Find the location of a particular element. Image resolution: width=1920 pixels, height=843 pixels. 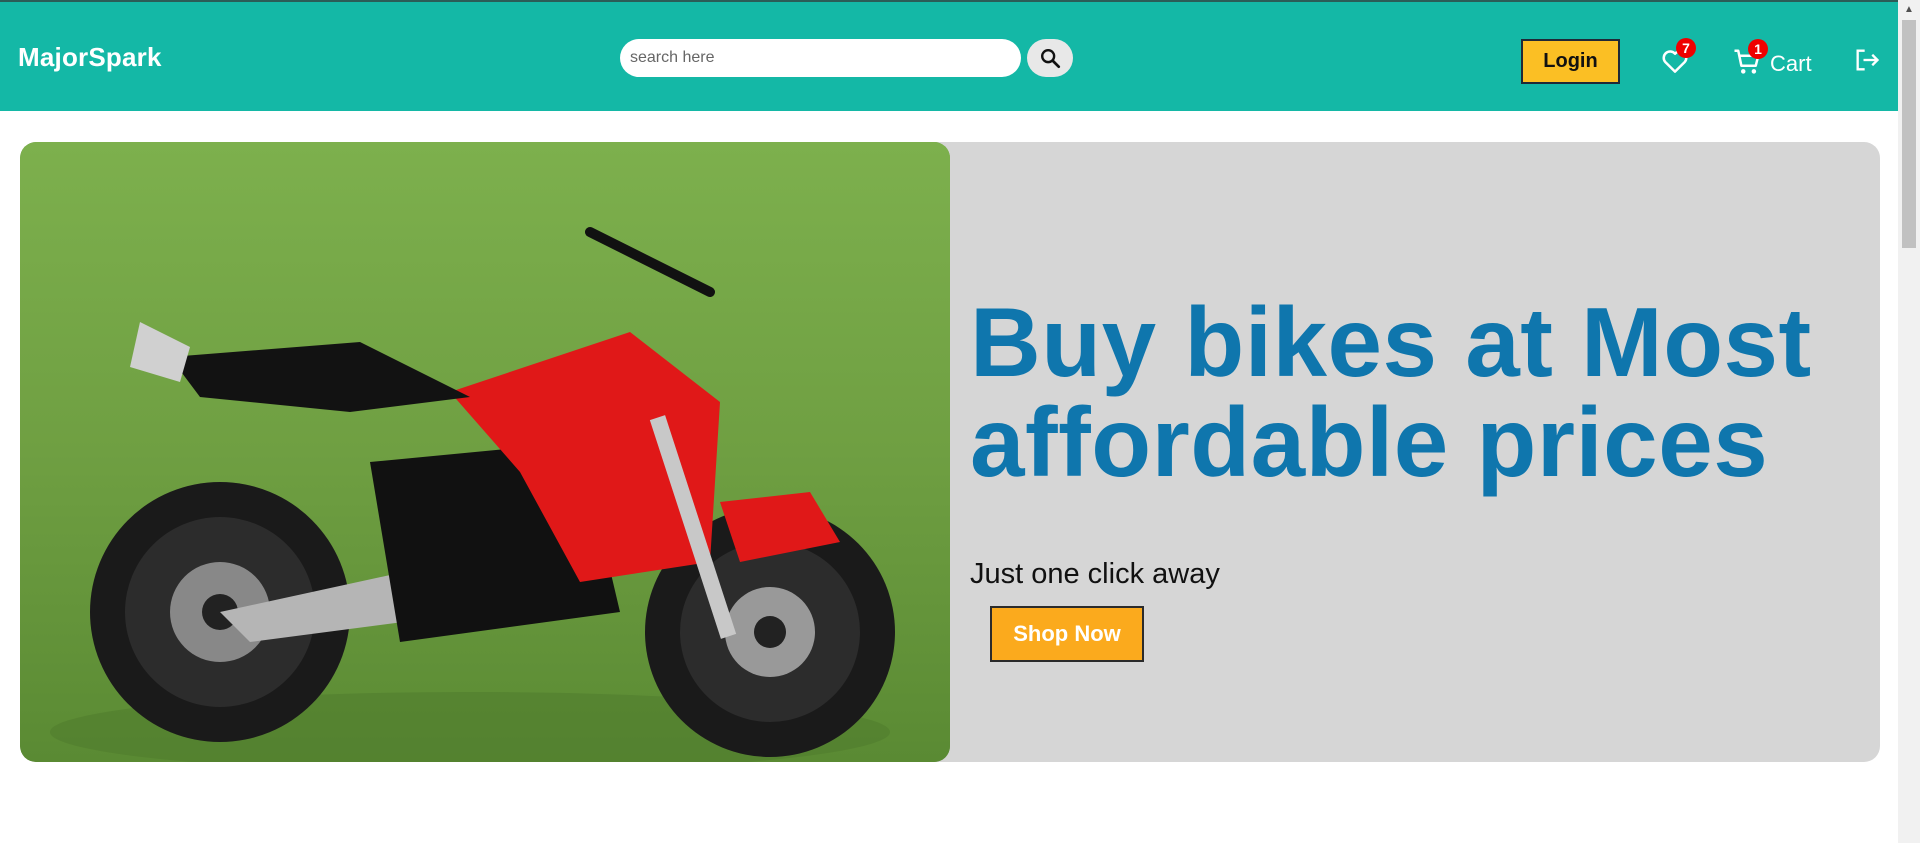

cart-icon-wrap: 1 is located at coordinates (1750, 58).